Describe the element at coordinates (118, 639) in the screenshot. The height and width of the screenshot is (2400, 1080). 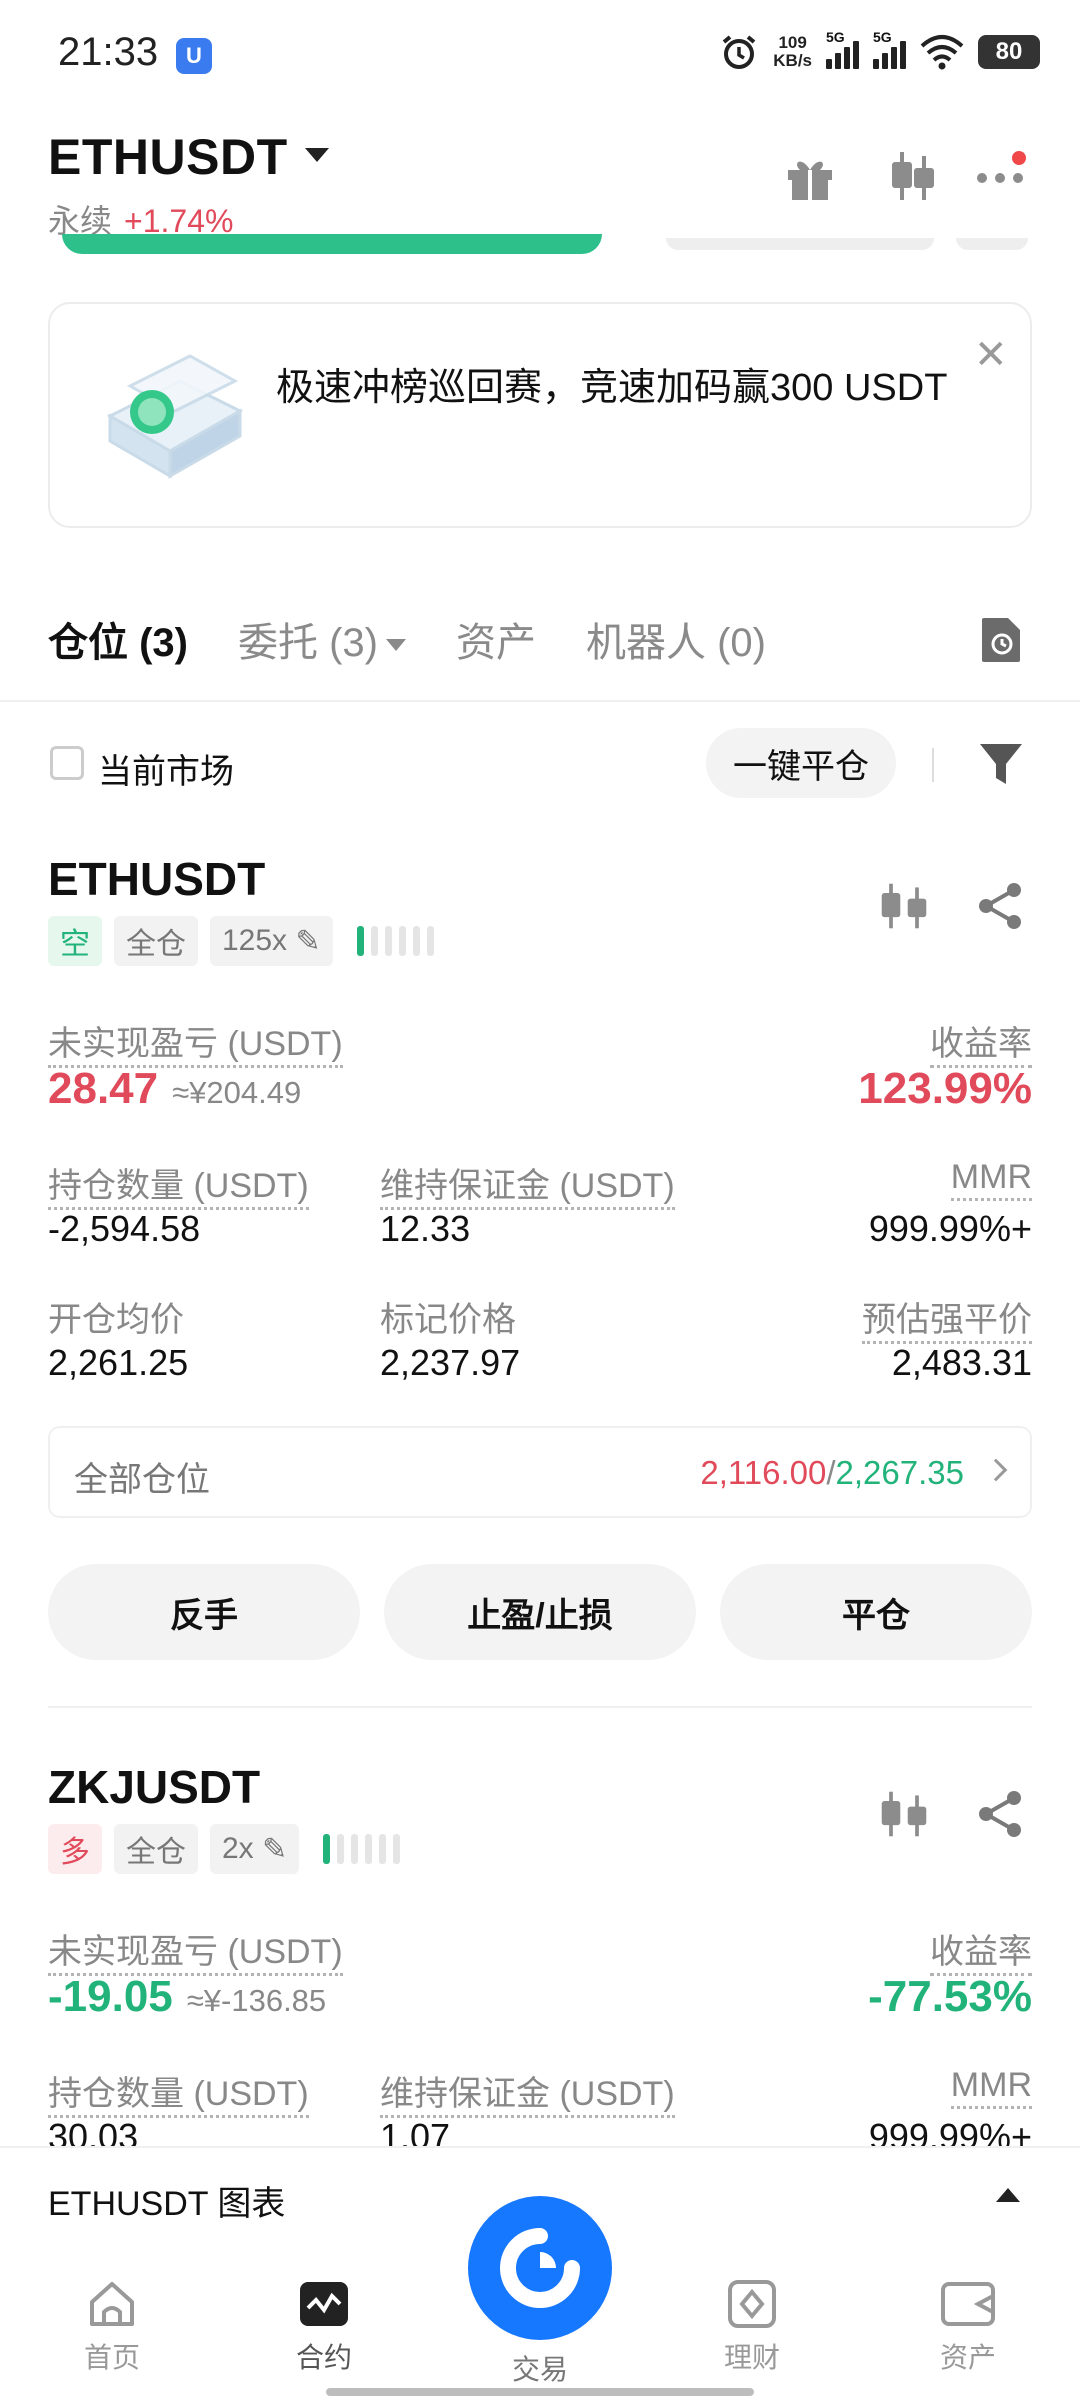
I see `tab-positions: 仓位 (3)` at that location.